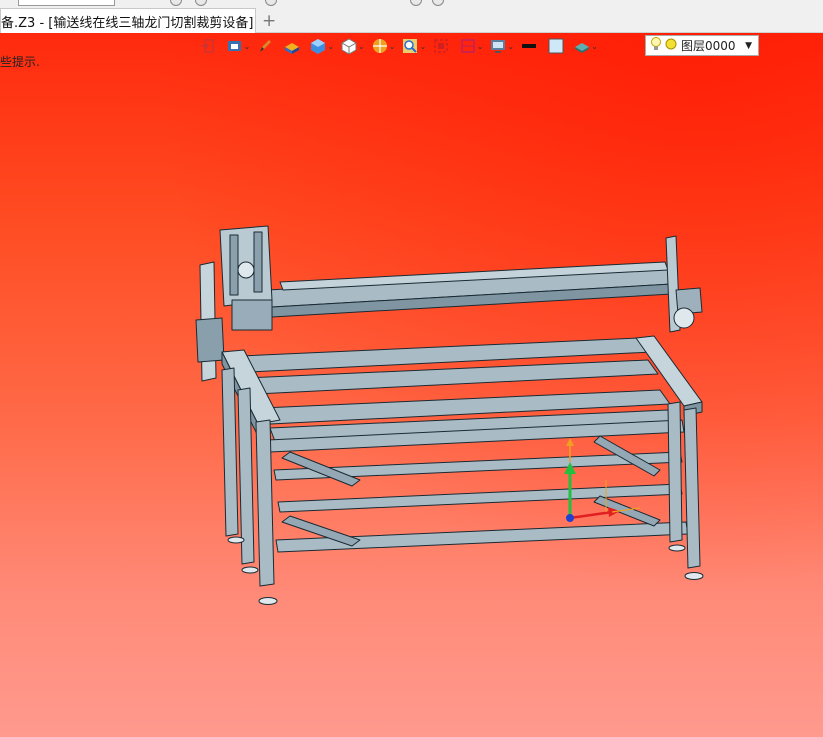 This screenshot has height=737, width=823. Describe the element at coordinates (684, 318) in the screenshot. I see `right-drive-wheel` at that location.